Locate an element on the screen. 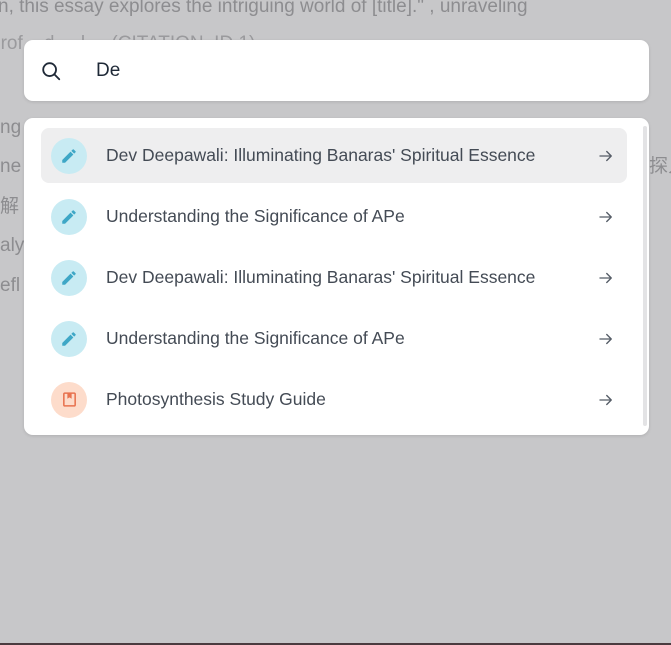  background-text-fragment: aly is located at coordinates (12, 245).